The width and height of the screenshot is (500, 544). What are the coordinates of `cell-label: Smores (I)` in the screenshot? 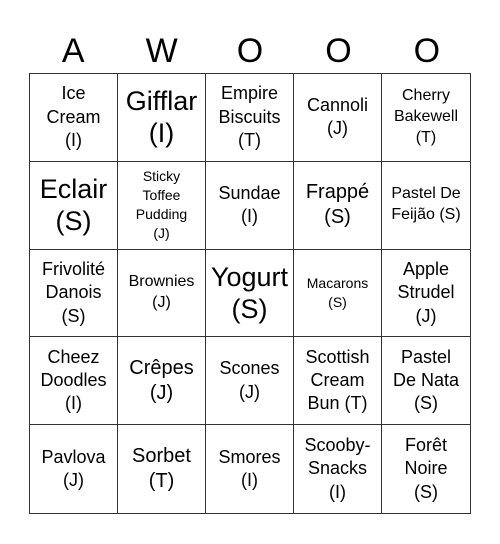 It's located at (249, 468).